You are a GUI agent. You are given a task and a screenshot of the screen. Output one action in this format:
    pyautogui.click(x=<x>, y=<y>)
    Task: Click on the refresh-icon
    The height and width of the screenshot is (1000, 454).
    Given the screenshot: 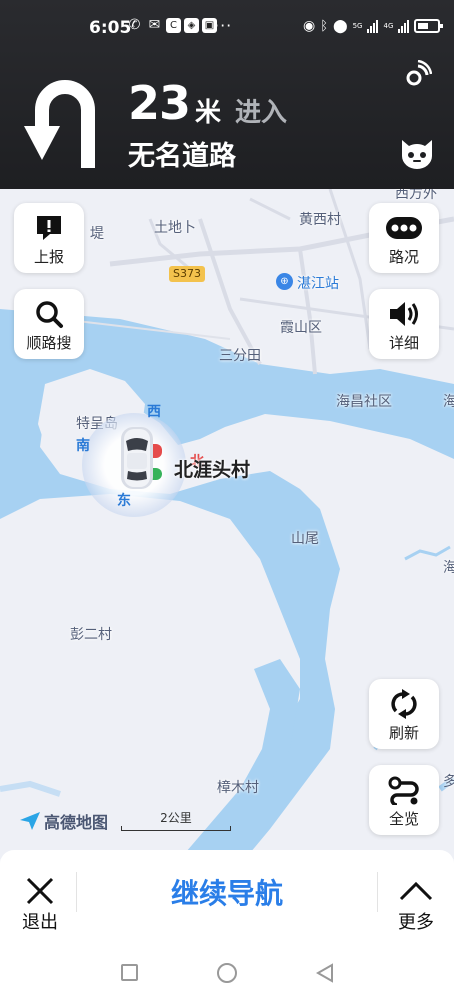 What is the action you would take?
    pyautogui.click(x=404, y=704)
    